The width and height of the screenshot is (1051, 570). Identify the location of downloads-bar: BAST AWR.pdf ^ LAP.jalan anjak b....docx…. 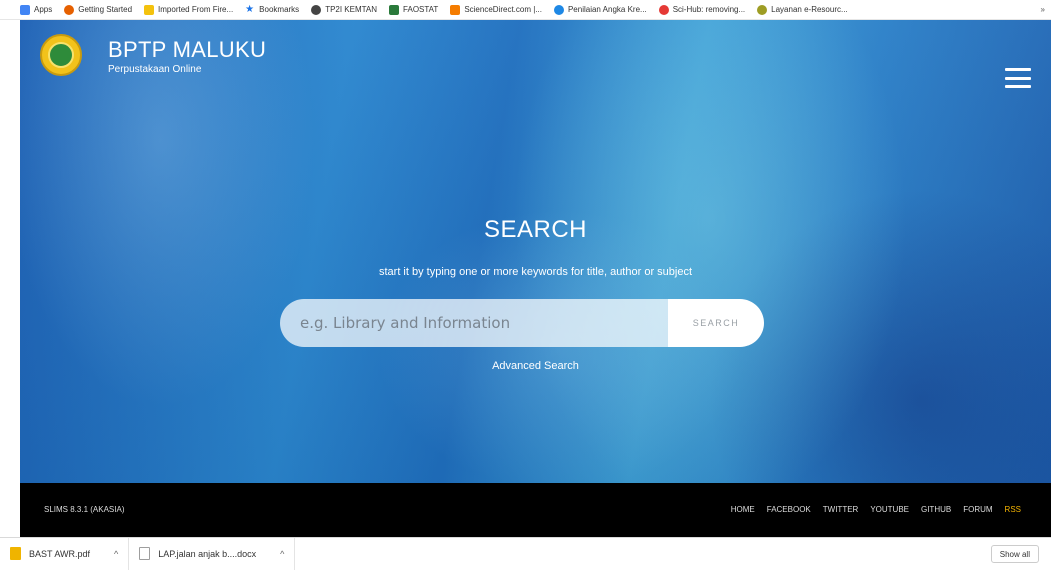
(525, 553).